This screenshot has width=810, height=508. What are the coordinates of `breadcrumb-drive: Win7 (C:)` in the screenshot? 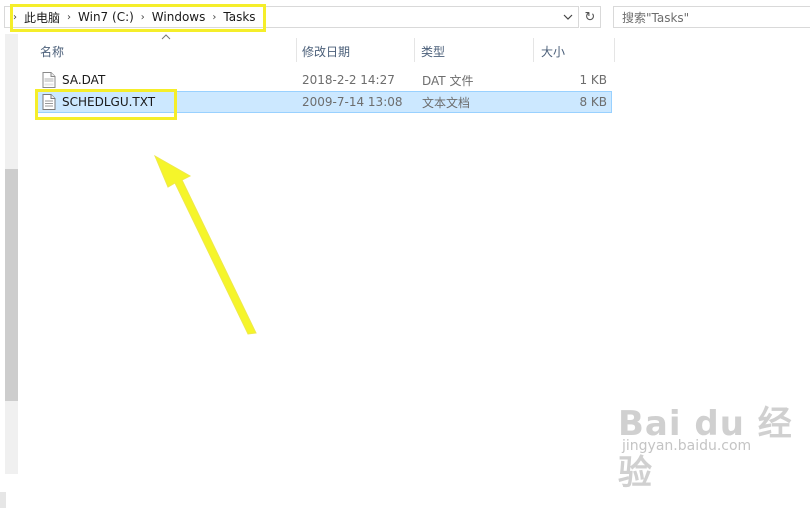 It's located at (106, 17).